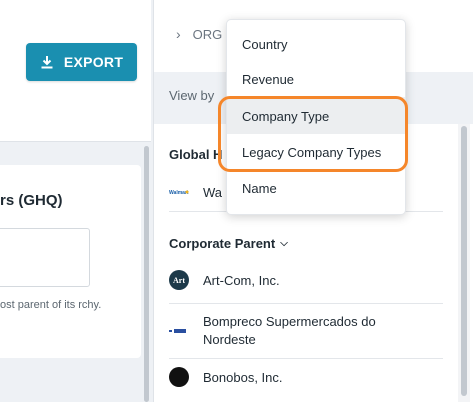 The image size is (473, 402). I want to click on walmart-logo-icon: Walmart, so click(179, 192).